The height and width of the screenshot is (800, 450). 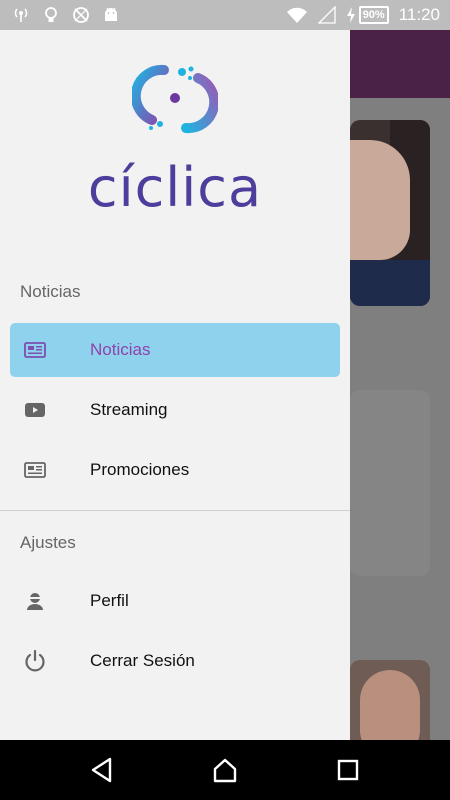 I want to click on home-button, so click(x=225, y=770).